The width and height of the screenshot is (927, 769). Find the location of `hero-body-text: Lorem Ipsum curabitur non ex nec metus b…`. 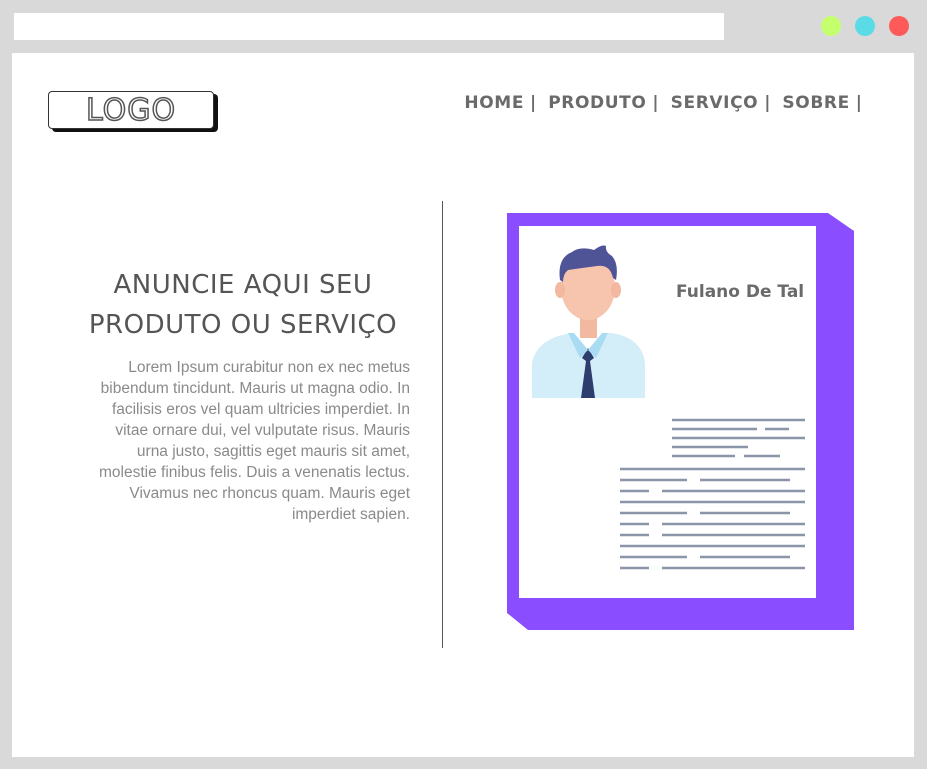

hero-body-text: Lorem Ipsum curabitur non ex nec metus b… is located at coordinates (254, 441).